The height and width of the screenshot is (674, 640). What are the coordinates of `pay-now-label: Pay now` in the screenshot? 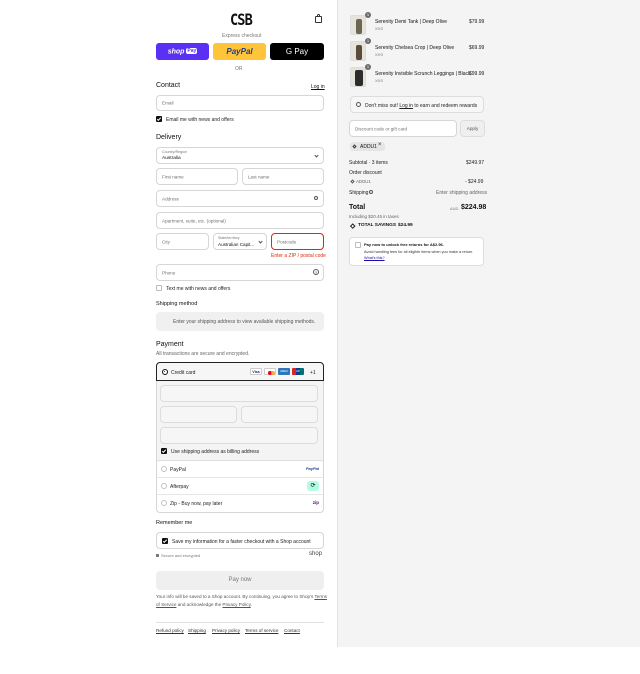 It's located at (240, 580).